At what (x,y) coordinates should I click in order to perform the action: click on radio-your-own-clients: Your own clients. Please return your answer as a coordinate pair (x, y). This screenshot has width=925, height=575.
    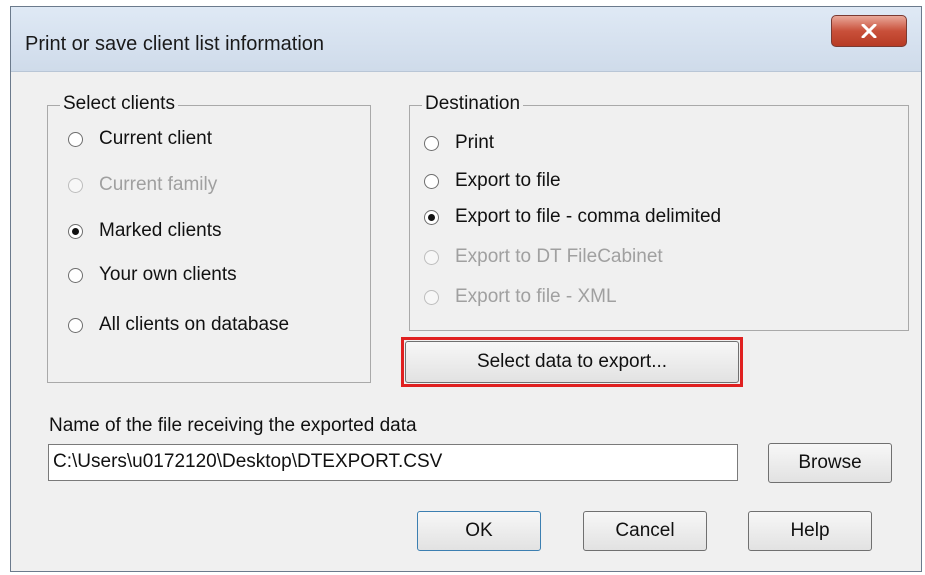
    Looking at the image, I should click on (152, 275).